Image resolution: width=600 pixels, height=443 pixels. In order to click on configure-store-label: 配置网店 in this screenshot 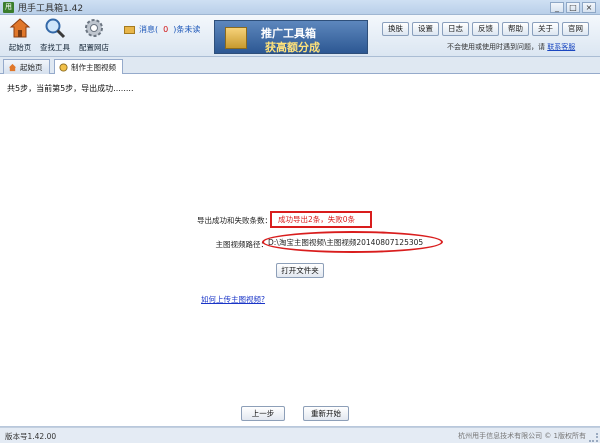, I will do `click(94, 47)`.